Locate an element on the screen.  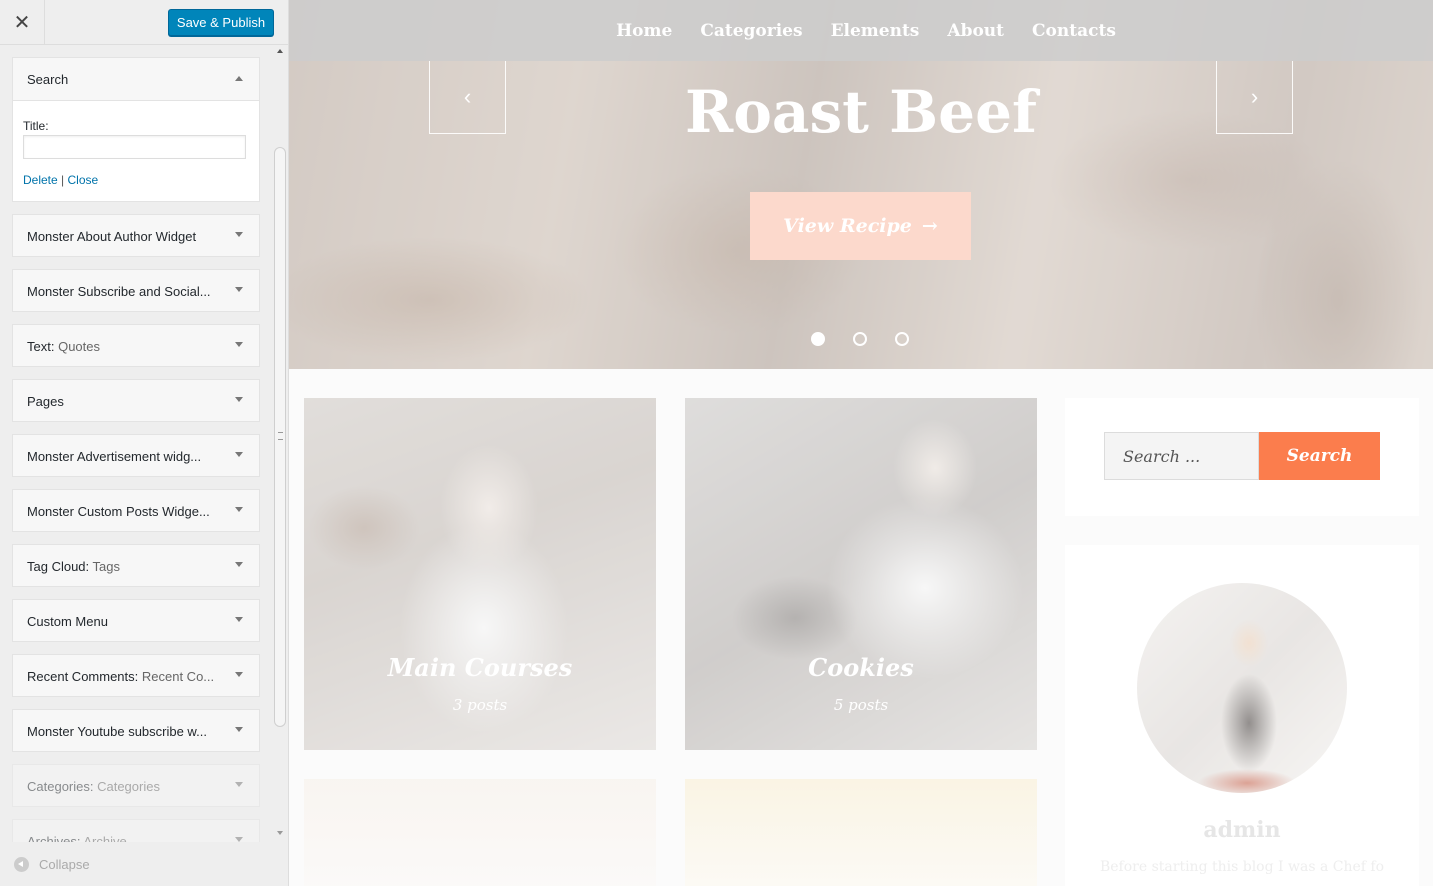
widget-item: Custom Menu is located at coordinates (136, 620).